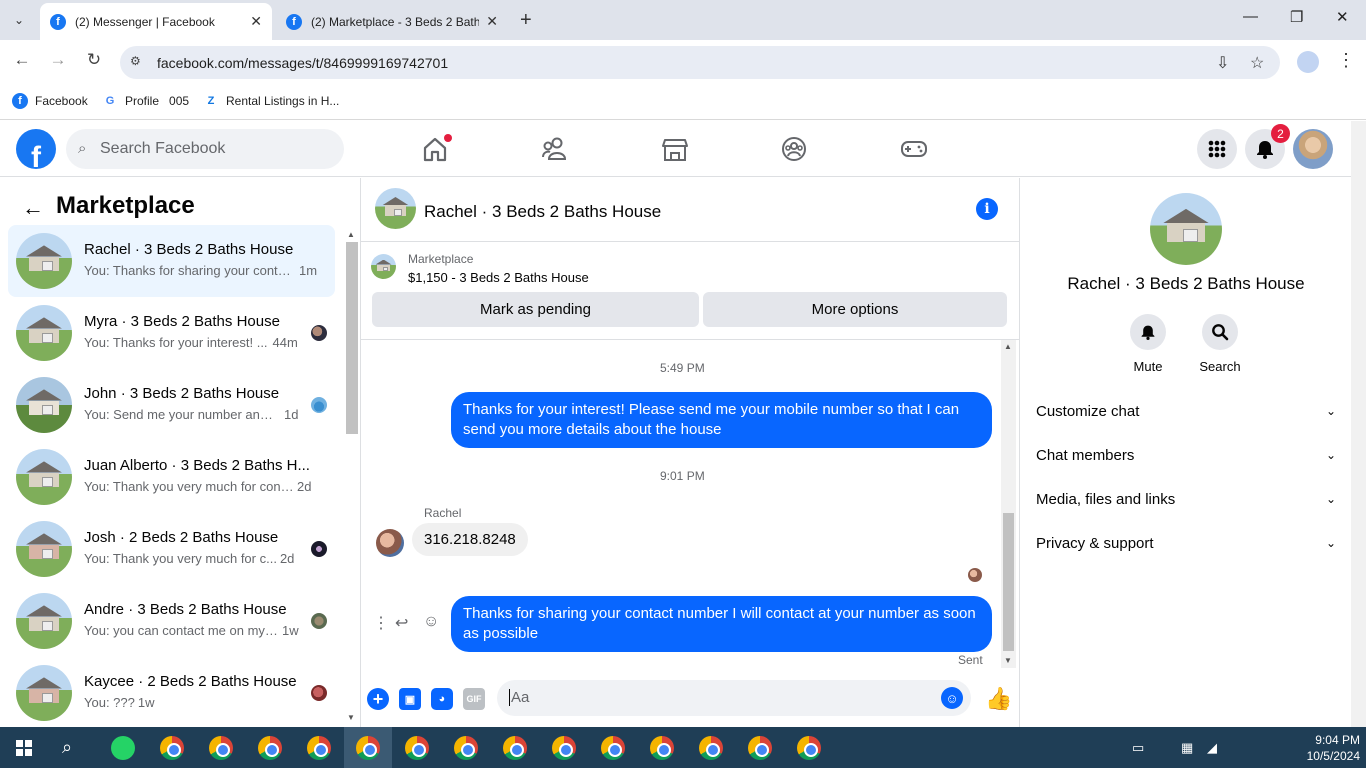  Describe the element at coordinates (395, 208) in the screenshot. I see `chat-avatar` at that location.